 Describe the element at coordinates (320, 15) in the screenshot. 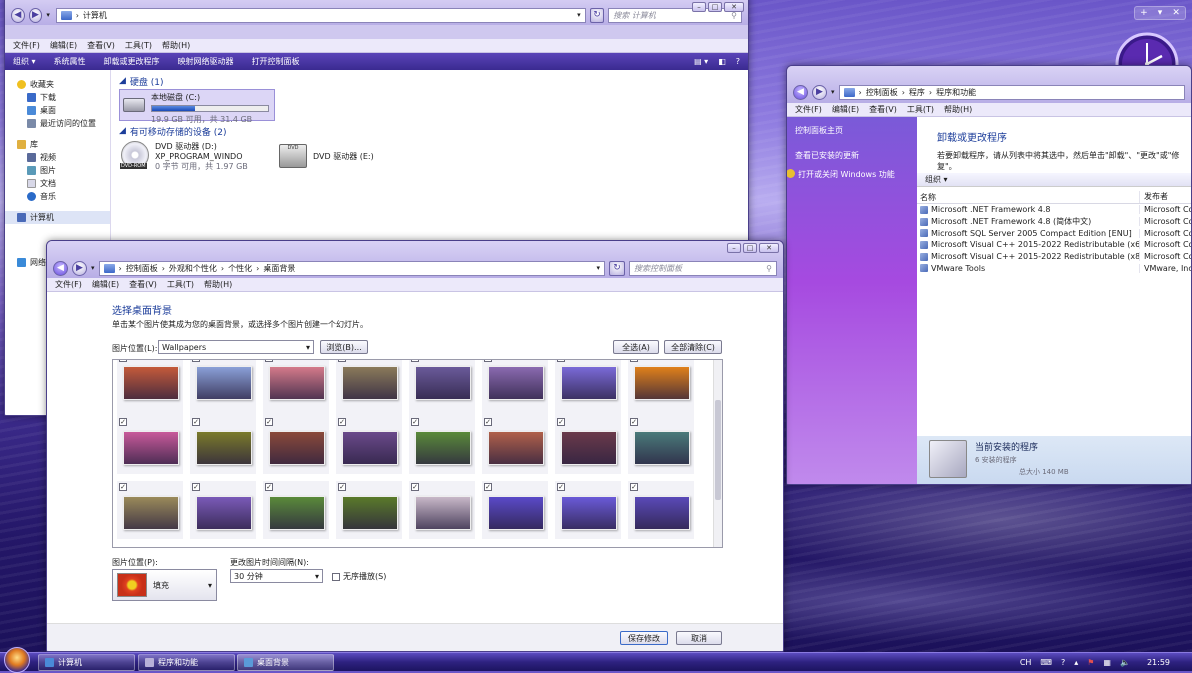

I see `explorer-address-bar: › 计算机 ▾` at that location.